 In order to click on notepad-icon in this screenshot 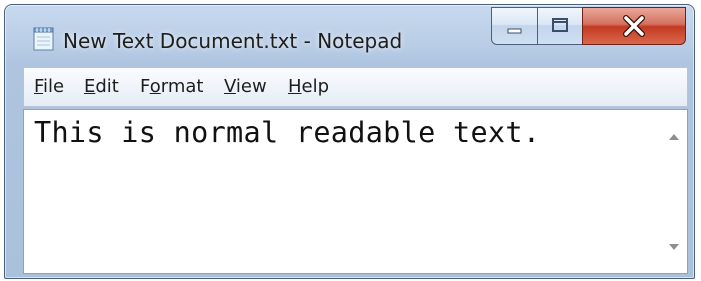, I will do `click(44, 39)`.